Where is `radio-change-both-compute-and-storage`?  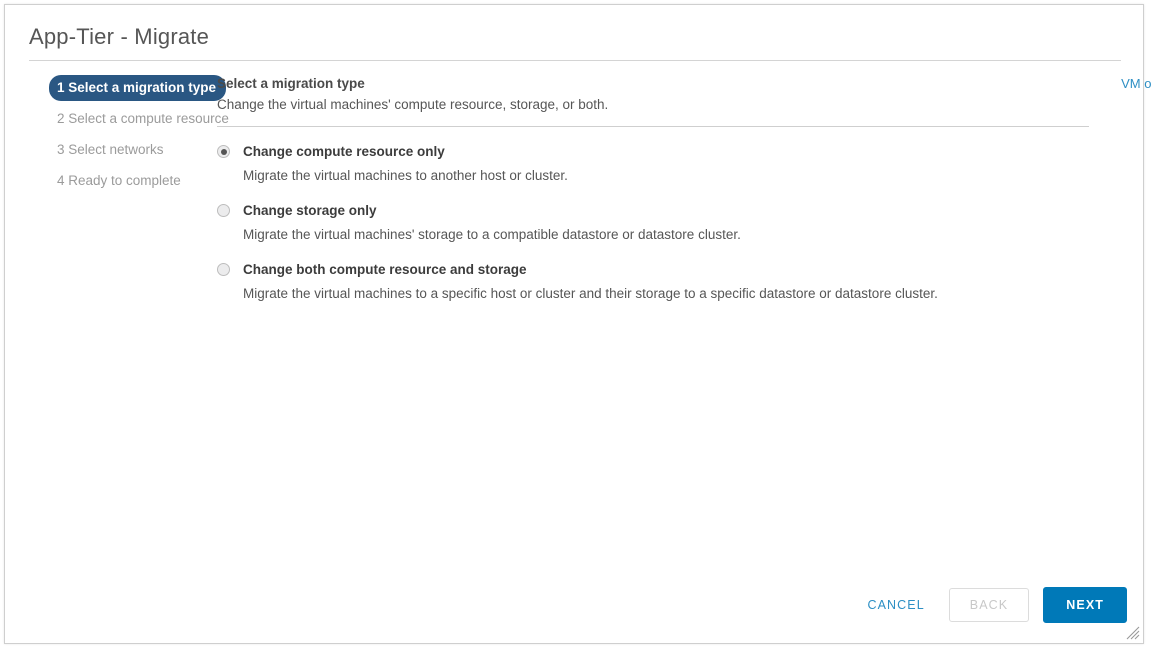
radio-change-both-compute-and-storage is located at coordinates (223, 269).